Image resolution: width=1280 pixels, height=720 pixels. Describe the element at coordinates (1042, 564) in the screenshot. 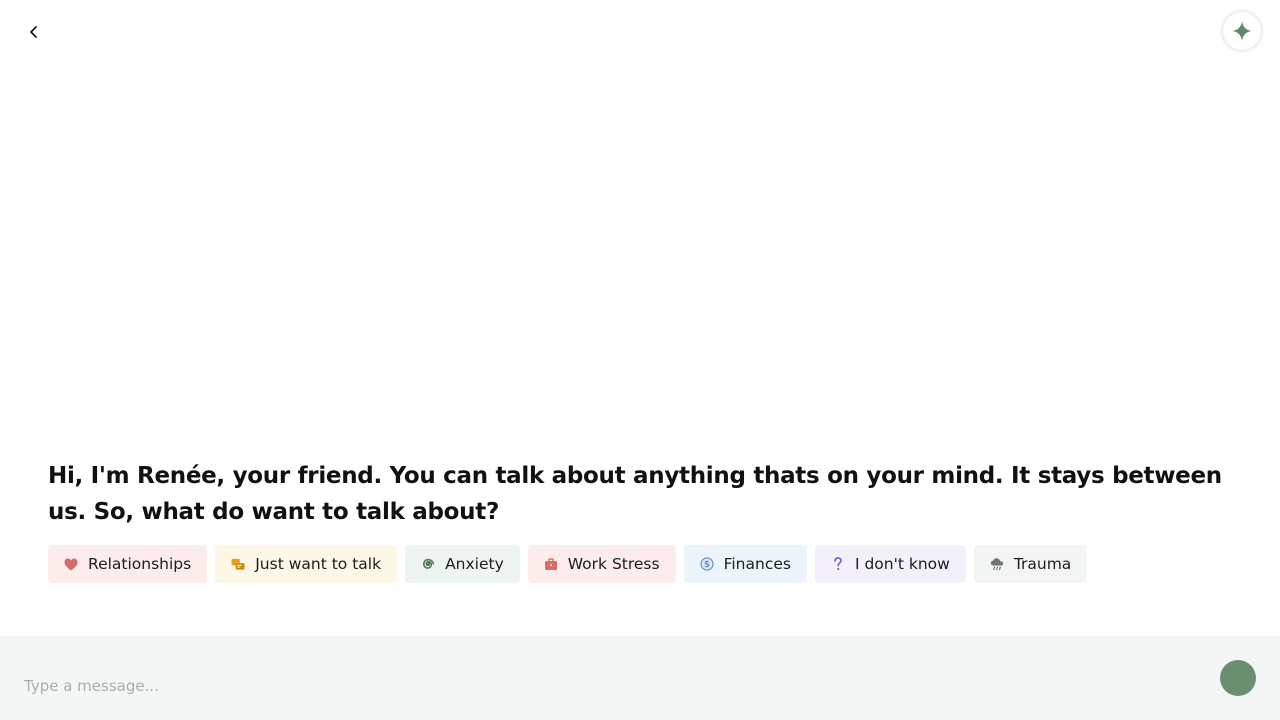

I see `topic-chip-label: Trauma` at that location.